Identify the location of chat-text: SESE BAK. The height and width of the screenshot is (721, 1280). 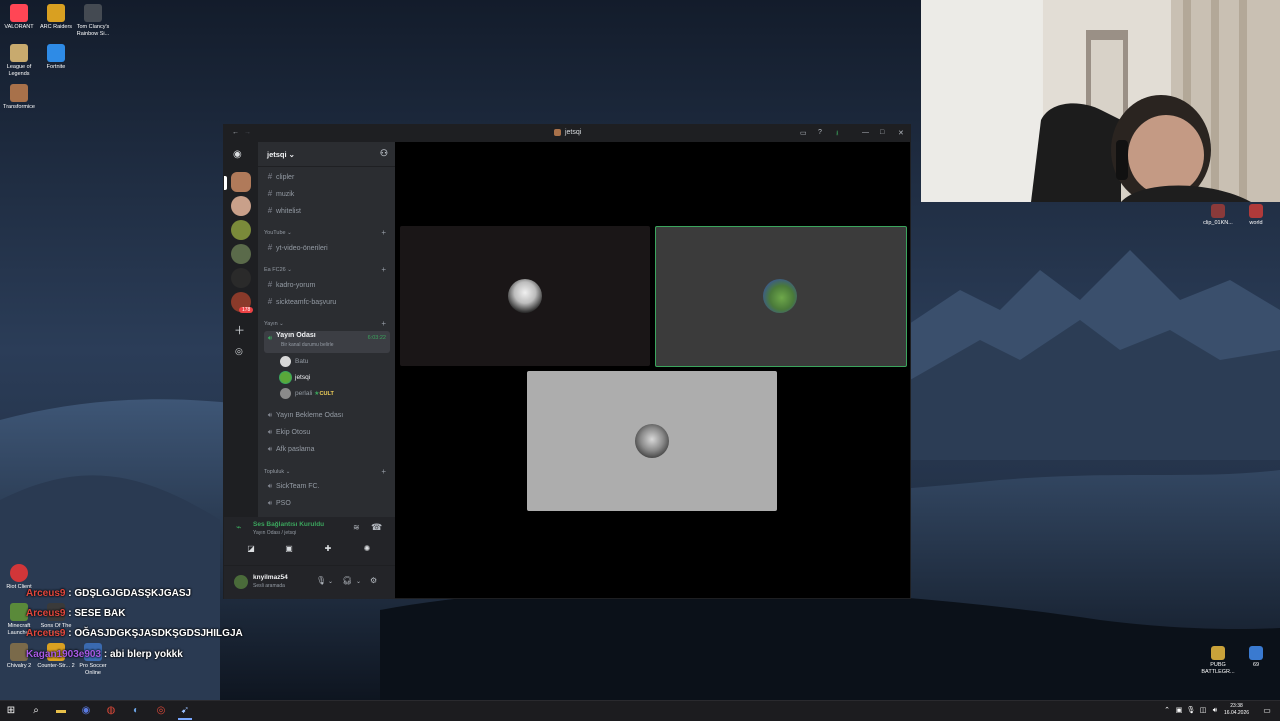
(100, 613).